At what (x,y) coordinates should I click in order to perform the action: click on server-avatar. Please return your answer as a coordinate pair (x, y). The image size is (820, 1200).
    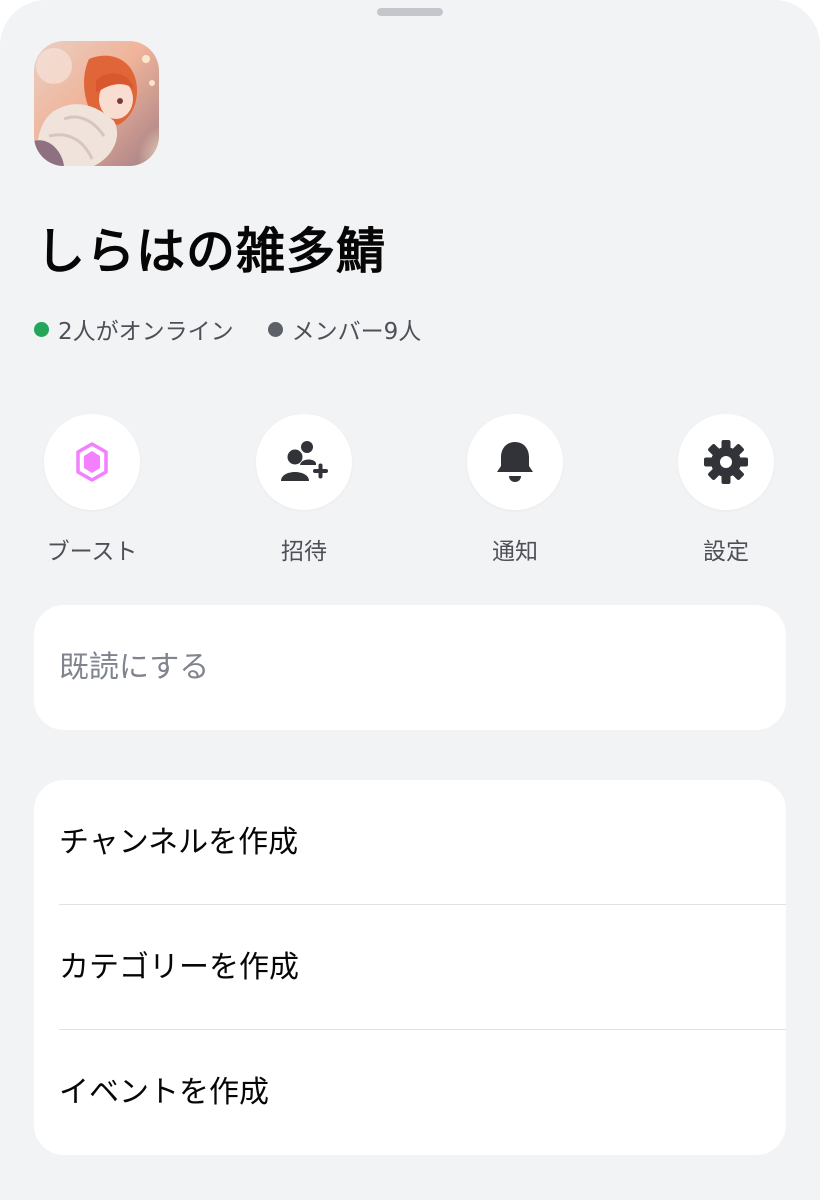
    Looking at the image, I should click on (96, 103).